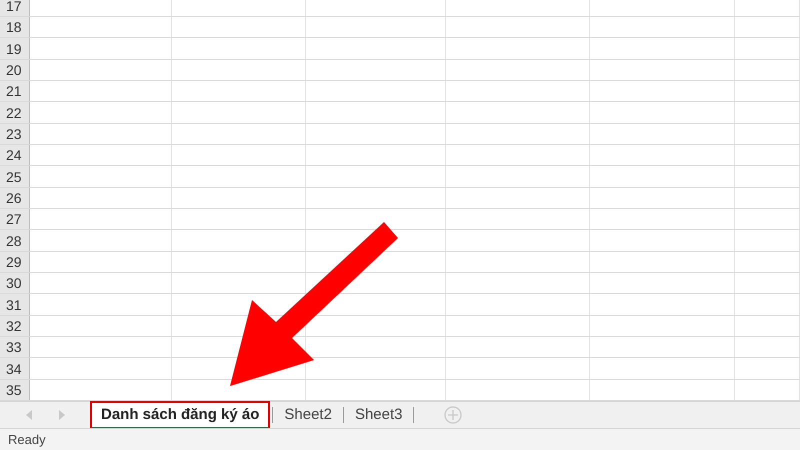  What do you see at coordinates (15, 8) in the screenshot?
I see `row-number: 17` at bounding box center [15, 8].